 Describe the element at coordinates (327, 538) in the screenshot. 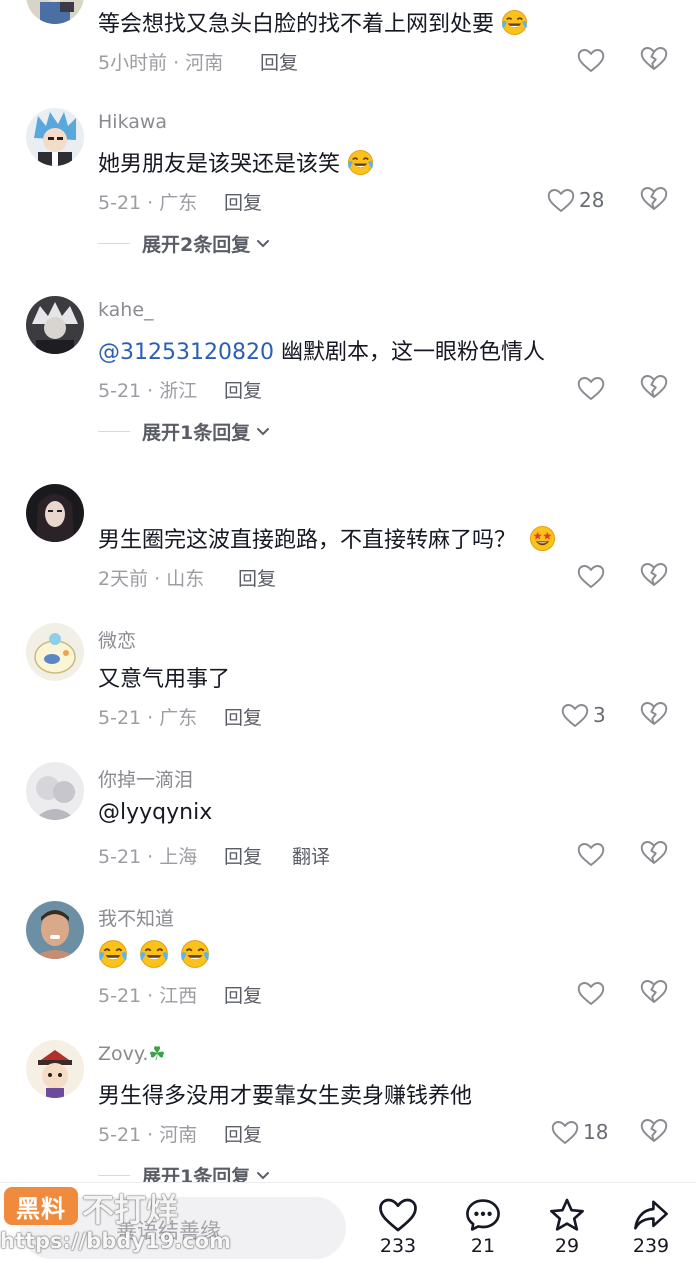

I see `comment-text: 男生圈完这波直接跑路，不直接转麻了吗？` at that location.